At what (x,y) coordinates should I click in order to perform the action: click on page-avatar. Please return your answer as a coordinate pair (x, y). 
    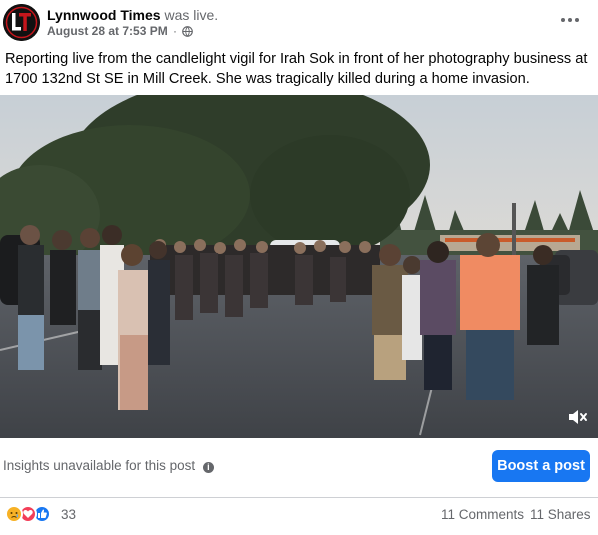
    Looking at the image, I should click on (21, 22).